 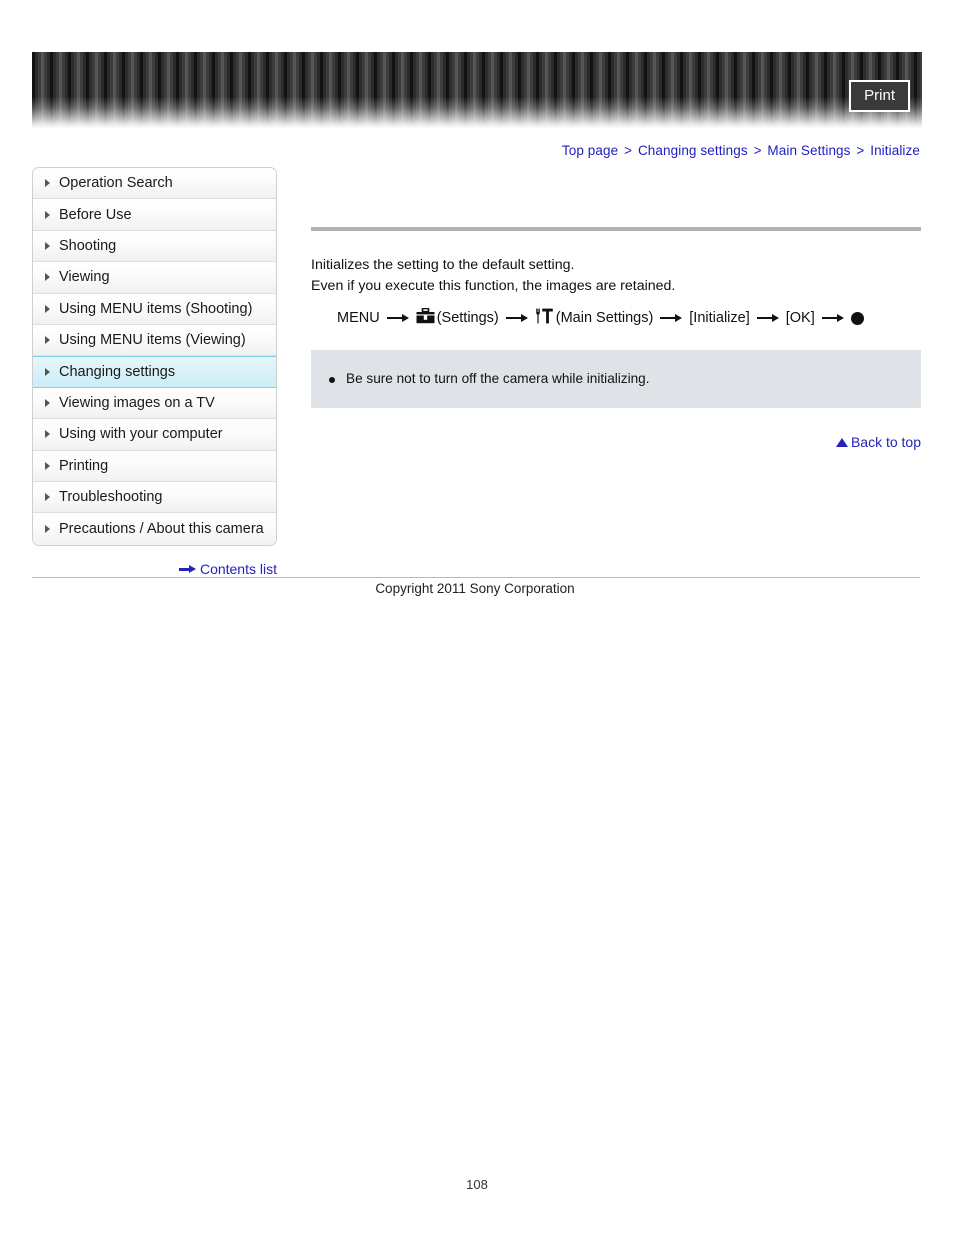 I want to click on sidebar-item-label: Shooting, so click(x=88, y=245).